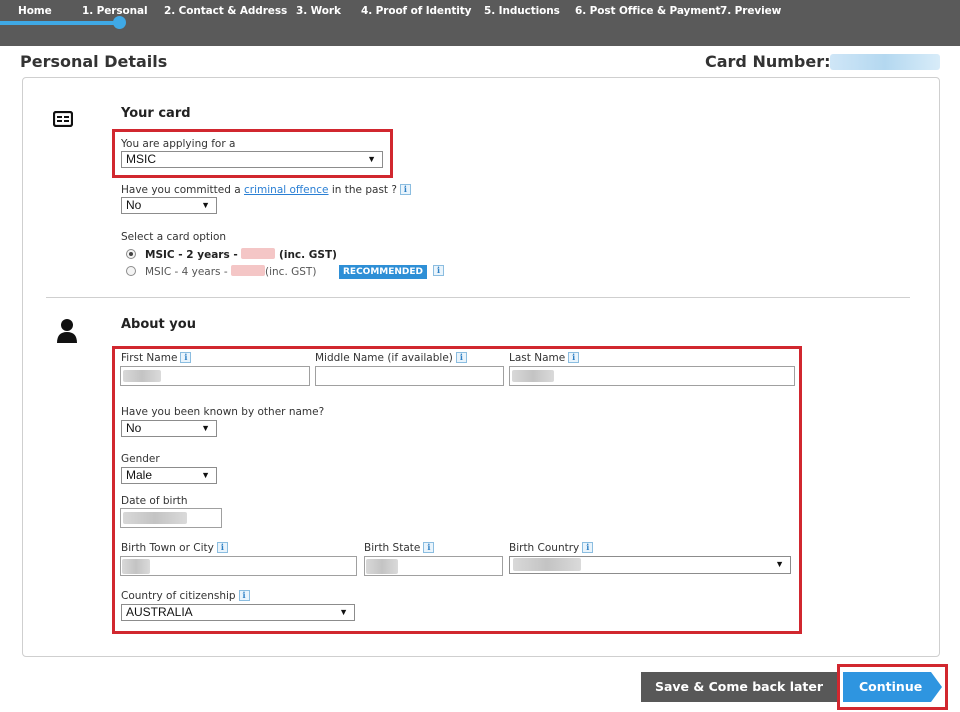 Image resolution: width=960 pixels, height=712 pixels. I want to click on criminal-offence-value: No, so click(134, 205).